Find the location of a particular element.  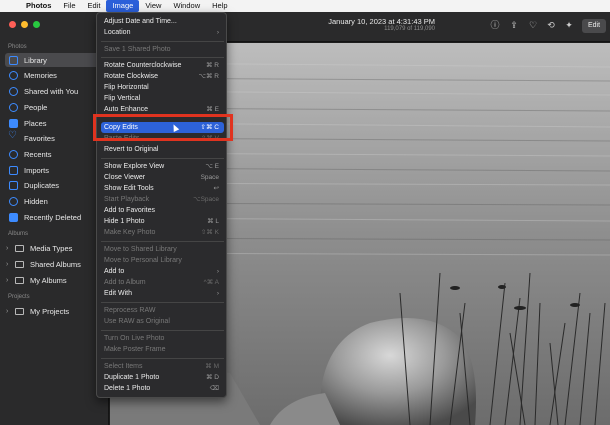

sidebar-item-my-projects: › My Projects is located at coordinates (54, 311).